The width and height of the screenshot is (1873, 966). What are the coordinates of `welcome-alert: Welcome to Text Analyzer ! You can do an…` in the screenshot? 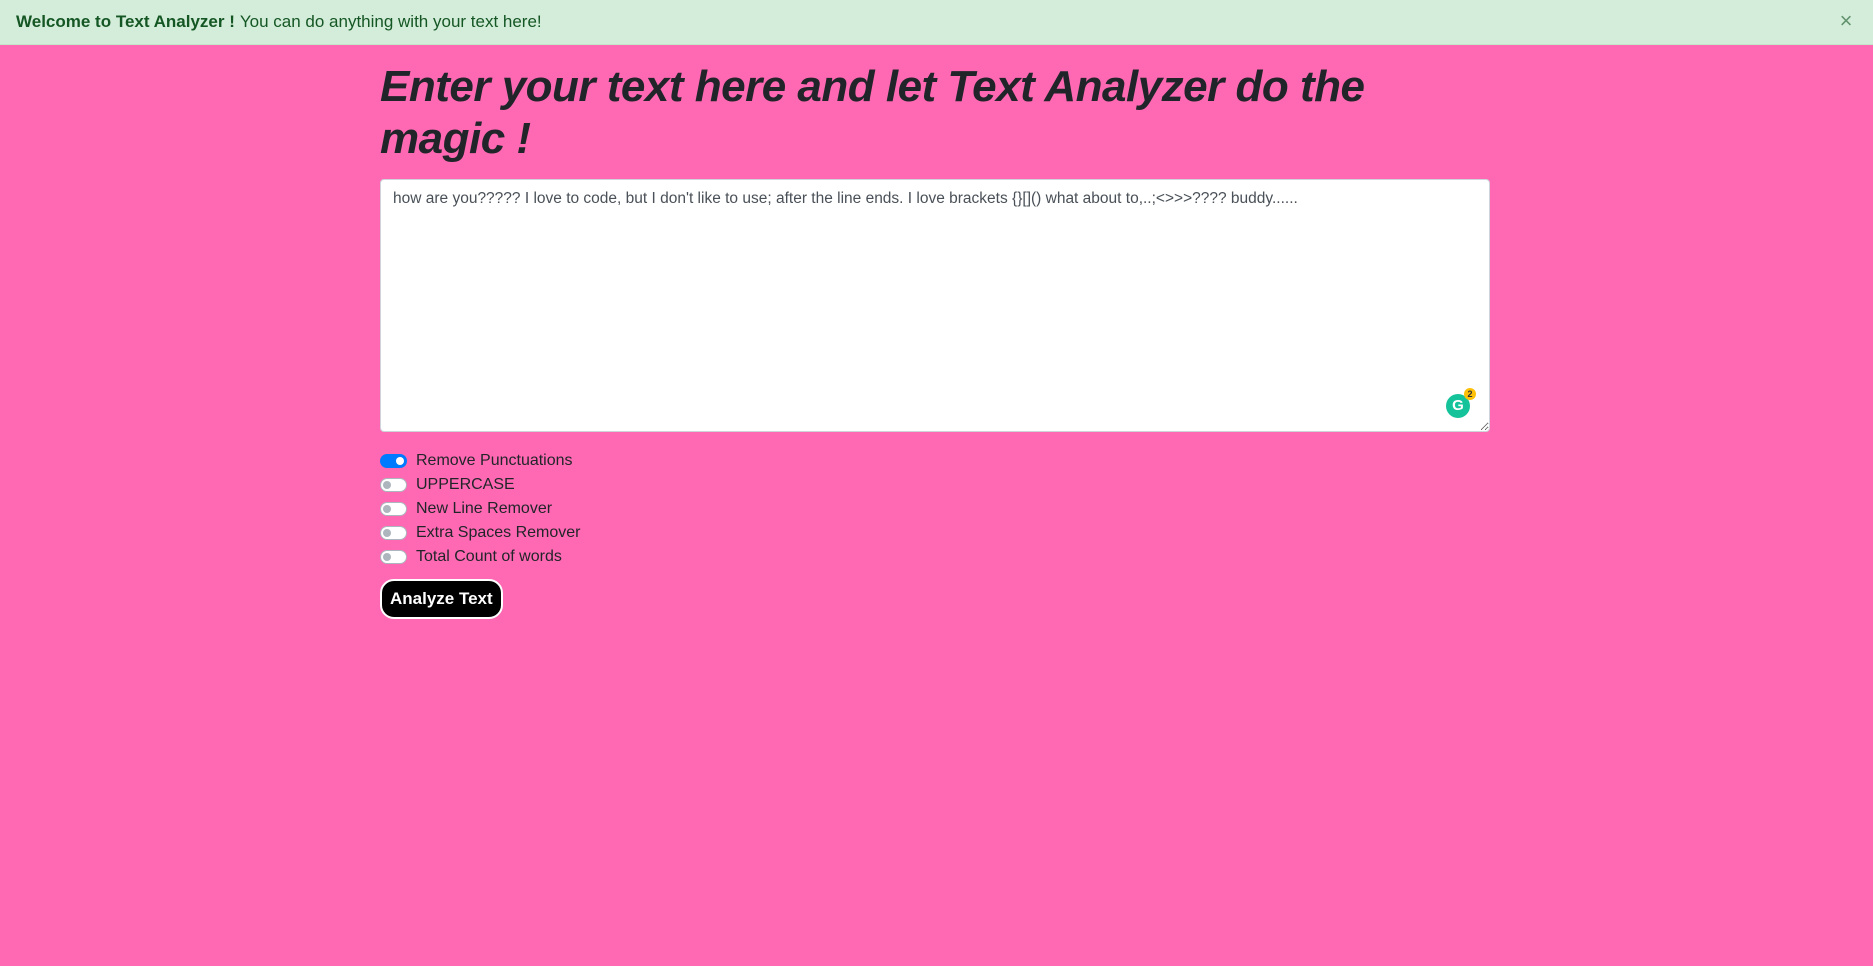 It's located at (936, 22).